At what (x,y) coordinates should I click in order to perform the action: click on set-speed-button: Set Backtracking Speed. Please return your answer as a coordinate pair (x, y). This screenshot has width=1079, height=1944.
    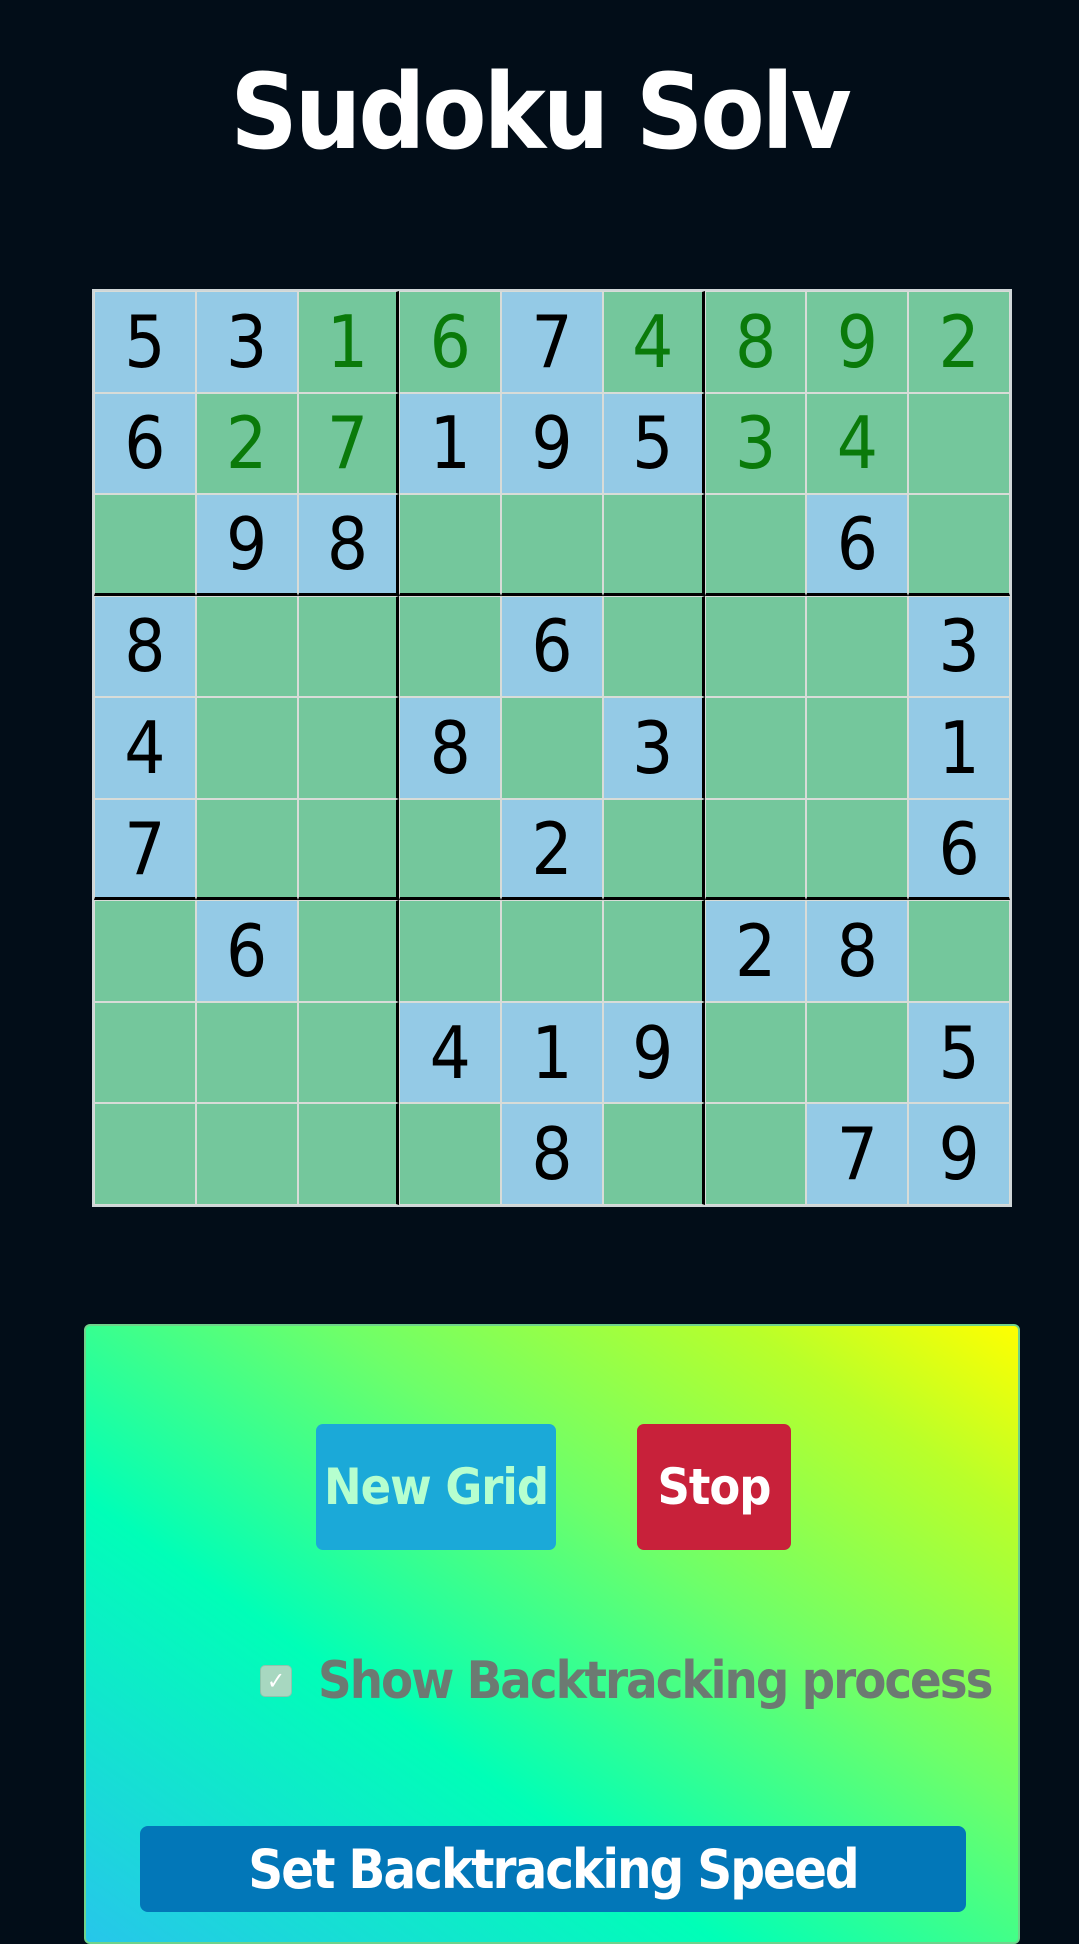
    Looking at the image, I should click on (553, 1869).